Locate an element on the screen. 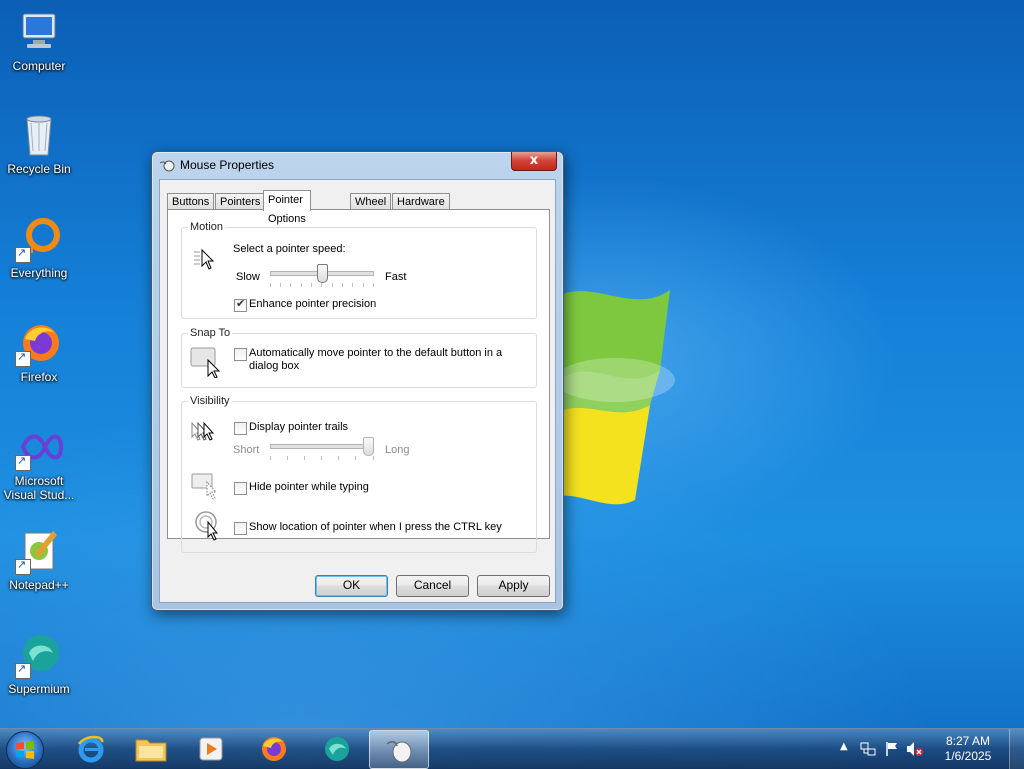 This screenshot has width=1024, height=769. desktop-icon-label: Firefox is located at coordinates (39, 377).